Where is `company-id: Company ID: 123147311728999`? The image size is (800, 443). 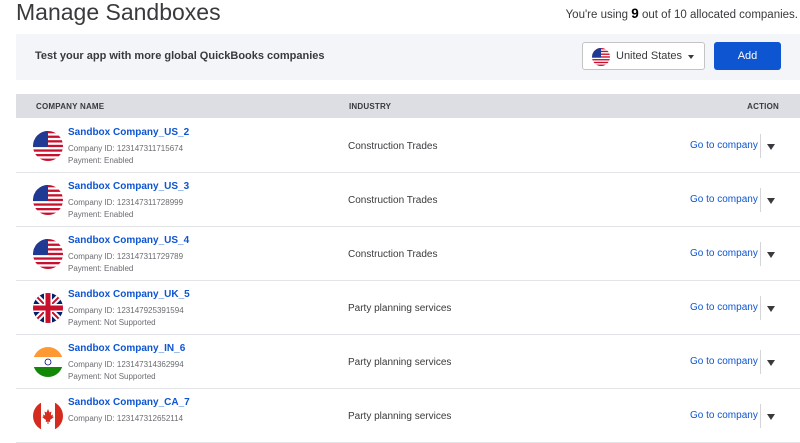
company-id: Company ID: 123147311728999 is located at coordinates (126, 202).